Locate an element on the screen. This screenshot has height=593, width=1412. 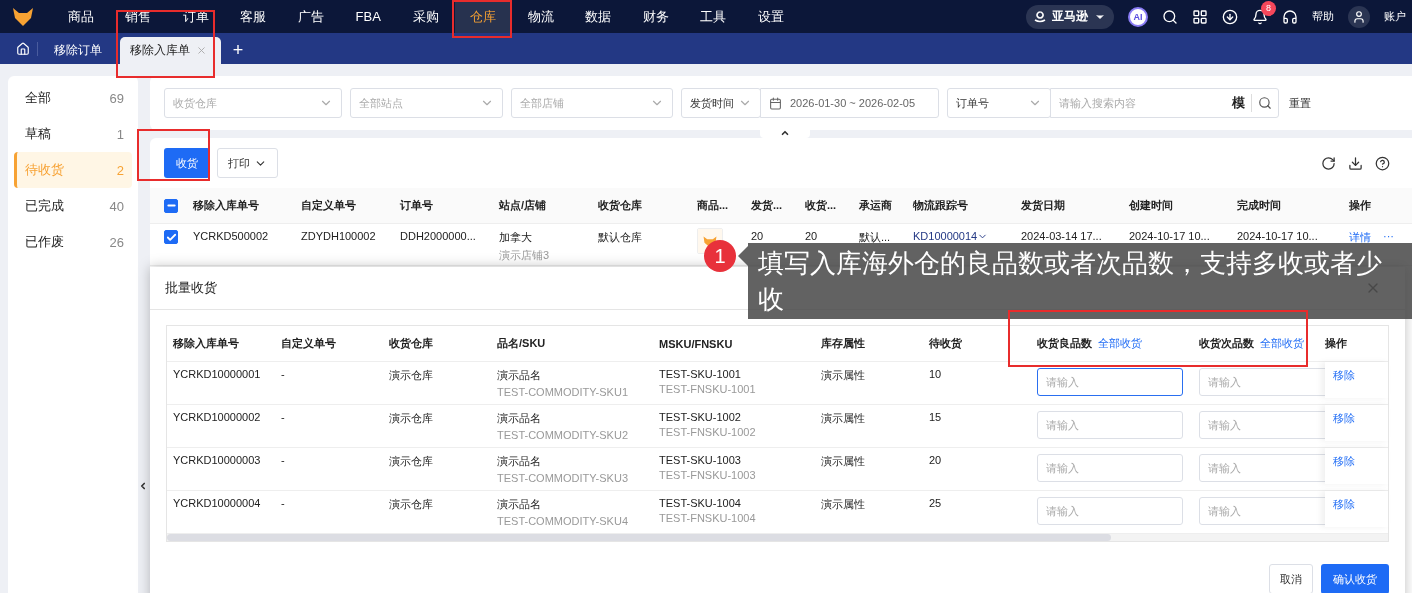
page-tab: 移除订单 is located at coordinates (80, 50).